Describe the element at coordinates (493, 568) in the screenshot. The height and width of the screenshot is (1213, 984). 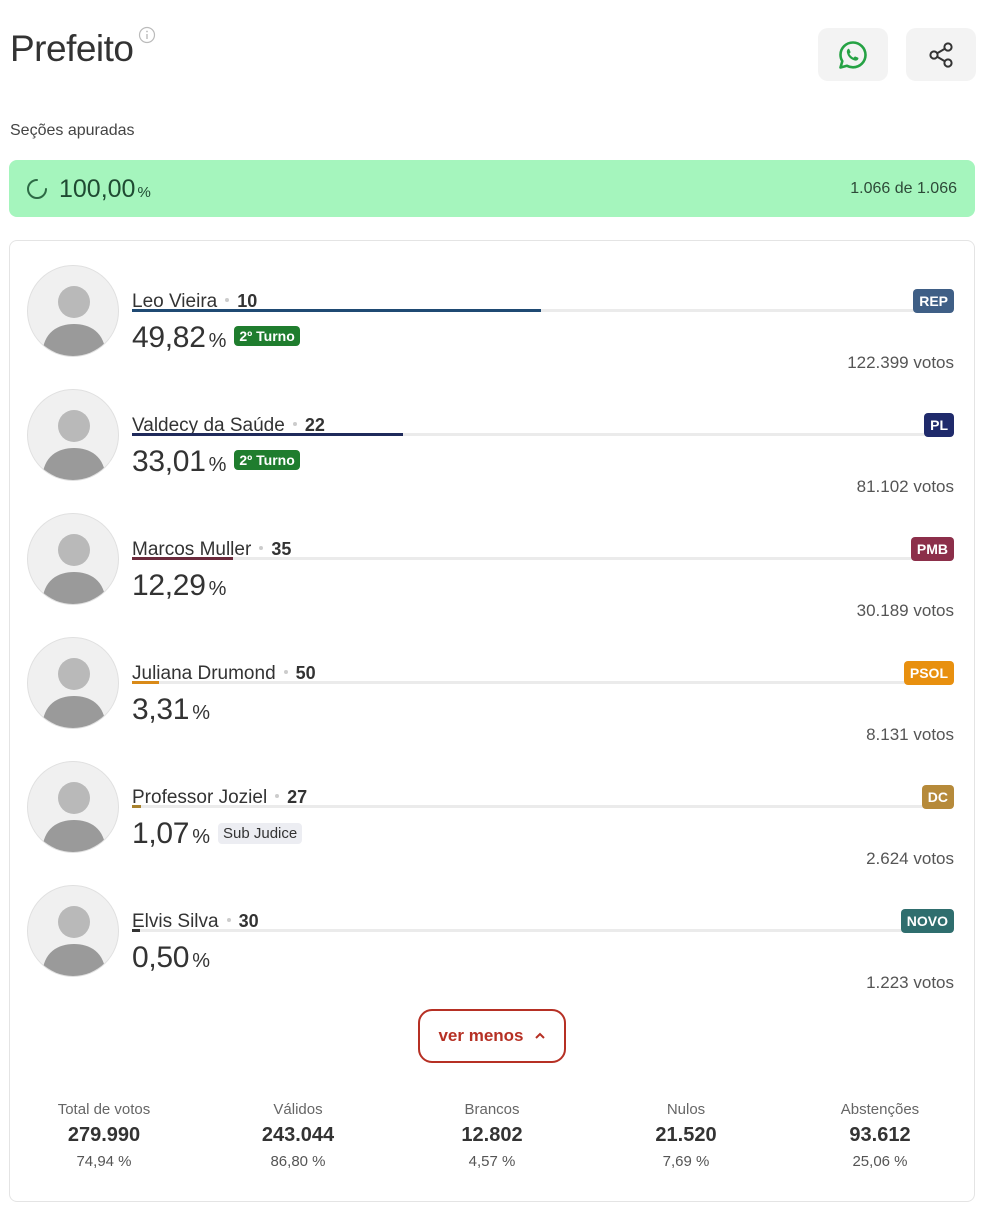
I see `candidate-row: Marcos Muller 35 12,29% PMB 30.189 votos` at that location.